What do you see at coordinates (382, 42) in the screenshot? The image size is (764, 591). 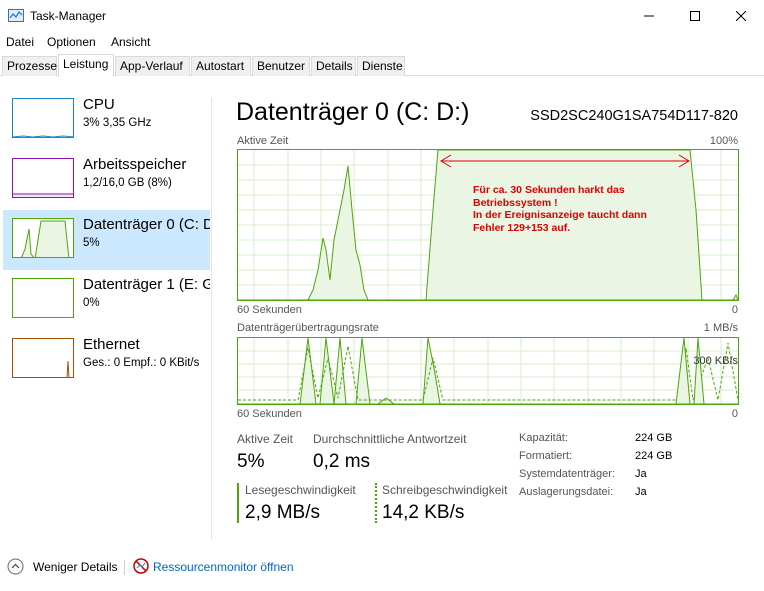 I see `menu-bar: Datei Optionen Ansicht` at bounding box center [382, 42].